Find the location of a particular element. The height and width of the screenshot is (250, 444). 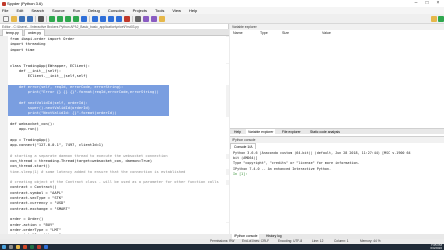

tab-help: Help is located at coordinates (237, 132).